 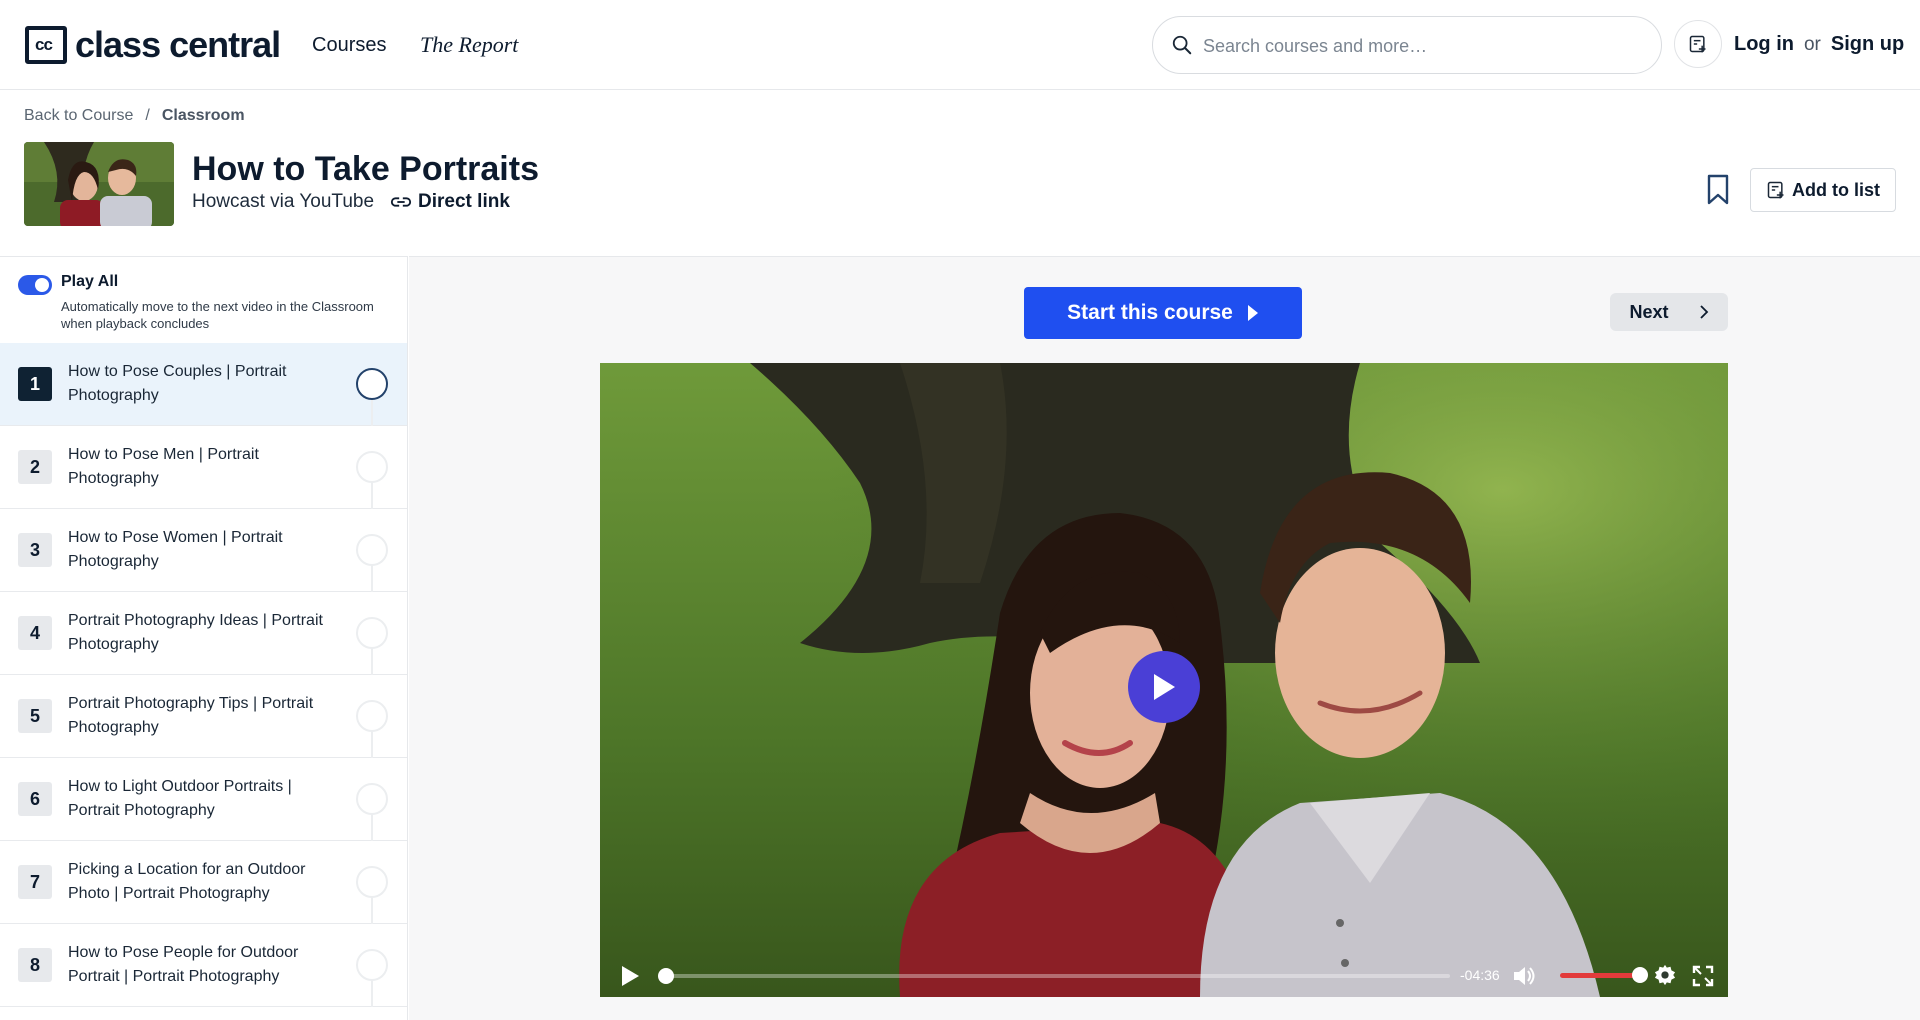 What do you see at coordinates (1480, 975) in the screenshot?
I see `time-remaining: -04:36` at bounding box center [1480, 975].